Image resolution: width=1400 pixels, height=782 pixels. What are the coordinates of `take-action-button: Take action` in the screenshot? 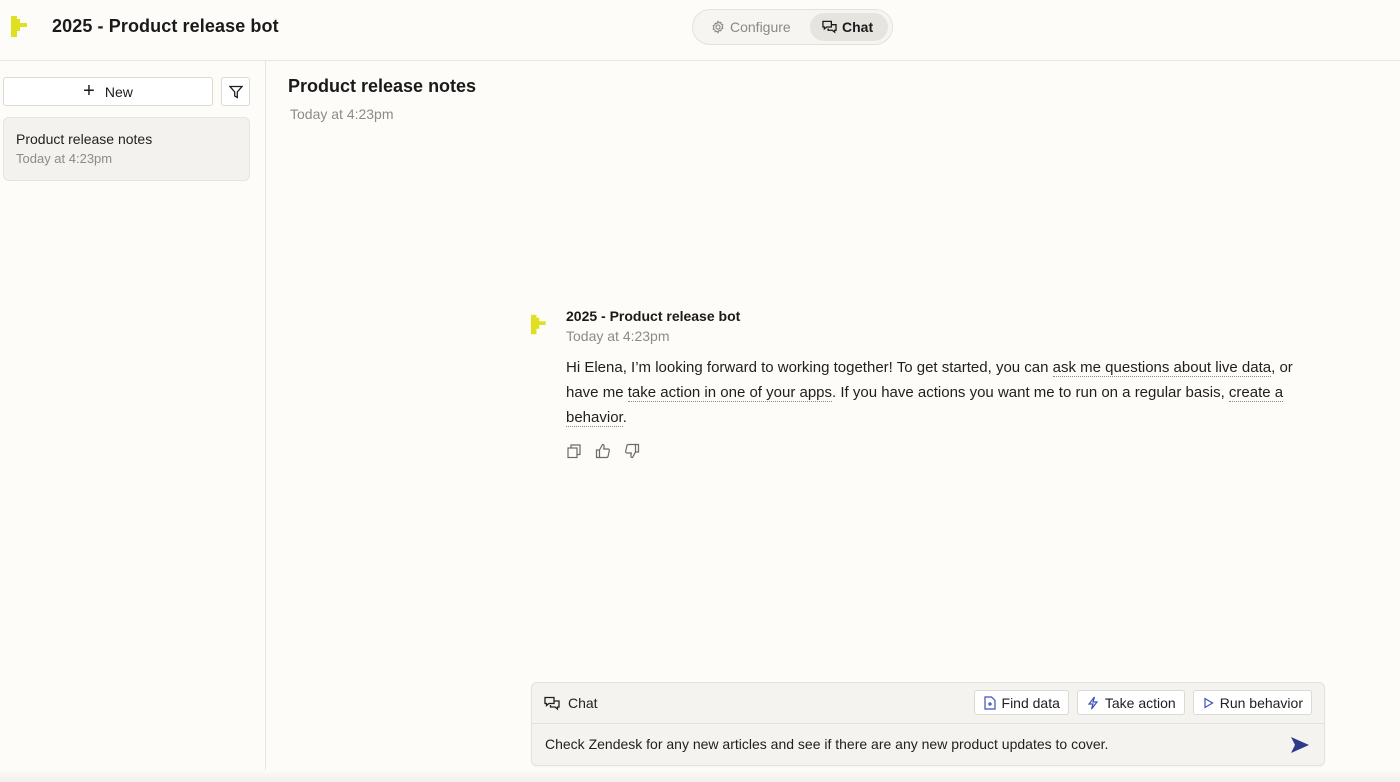 It's located at (1130, 702).